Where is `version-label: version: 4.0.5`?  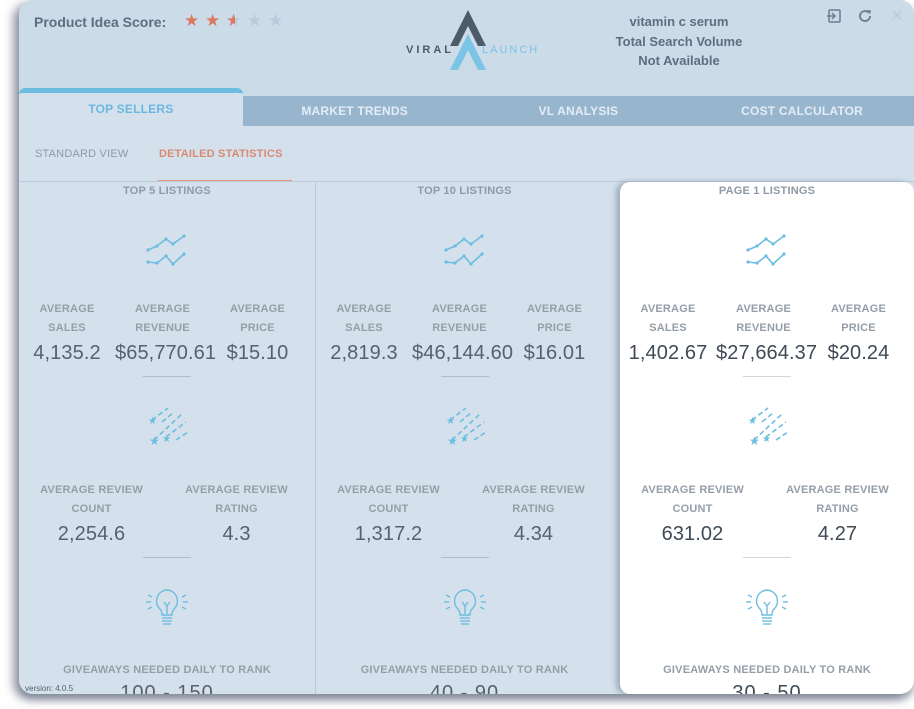
version-label: version: 4.0.5 is located at coordinates (49, 688).